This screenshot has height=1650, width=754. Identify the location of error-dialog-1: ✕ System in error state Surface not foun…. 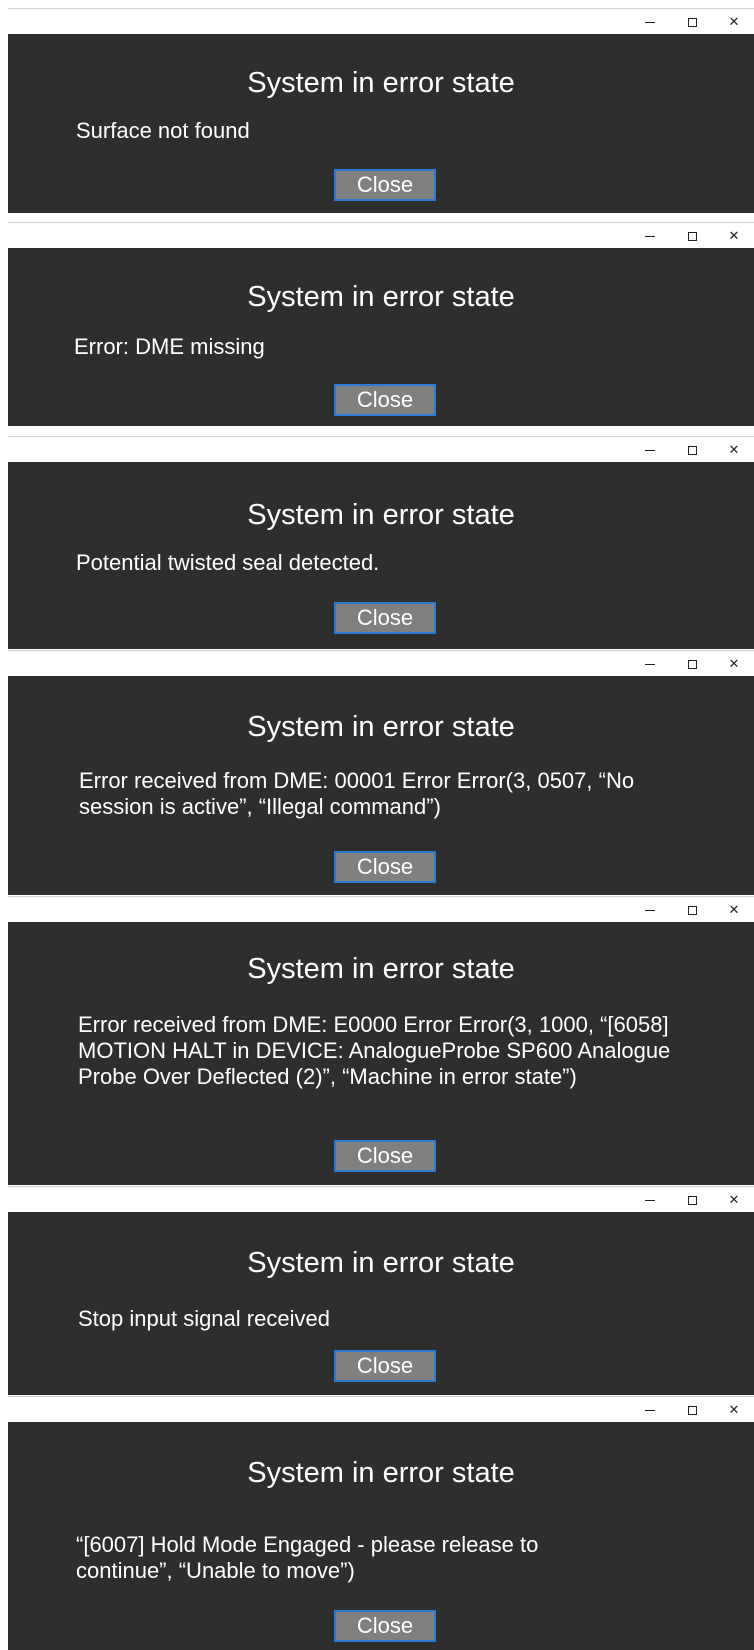
(381, 110).